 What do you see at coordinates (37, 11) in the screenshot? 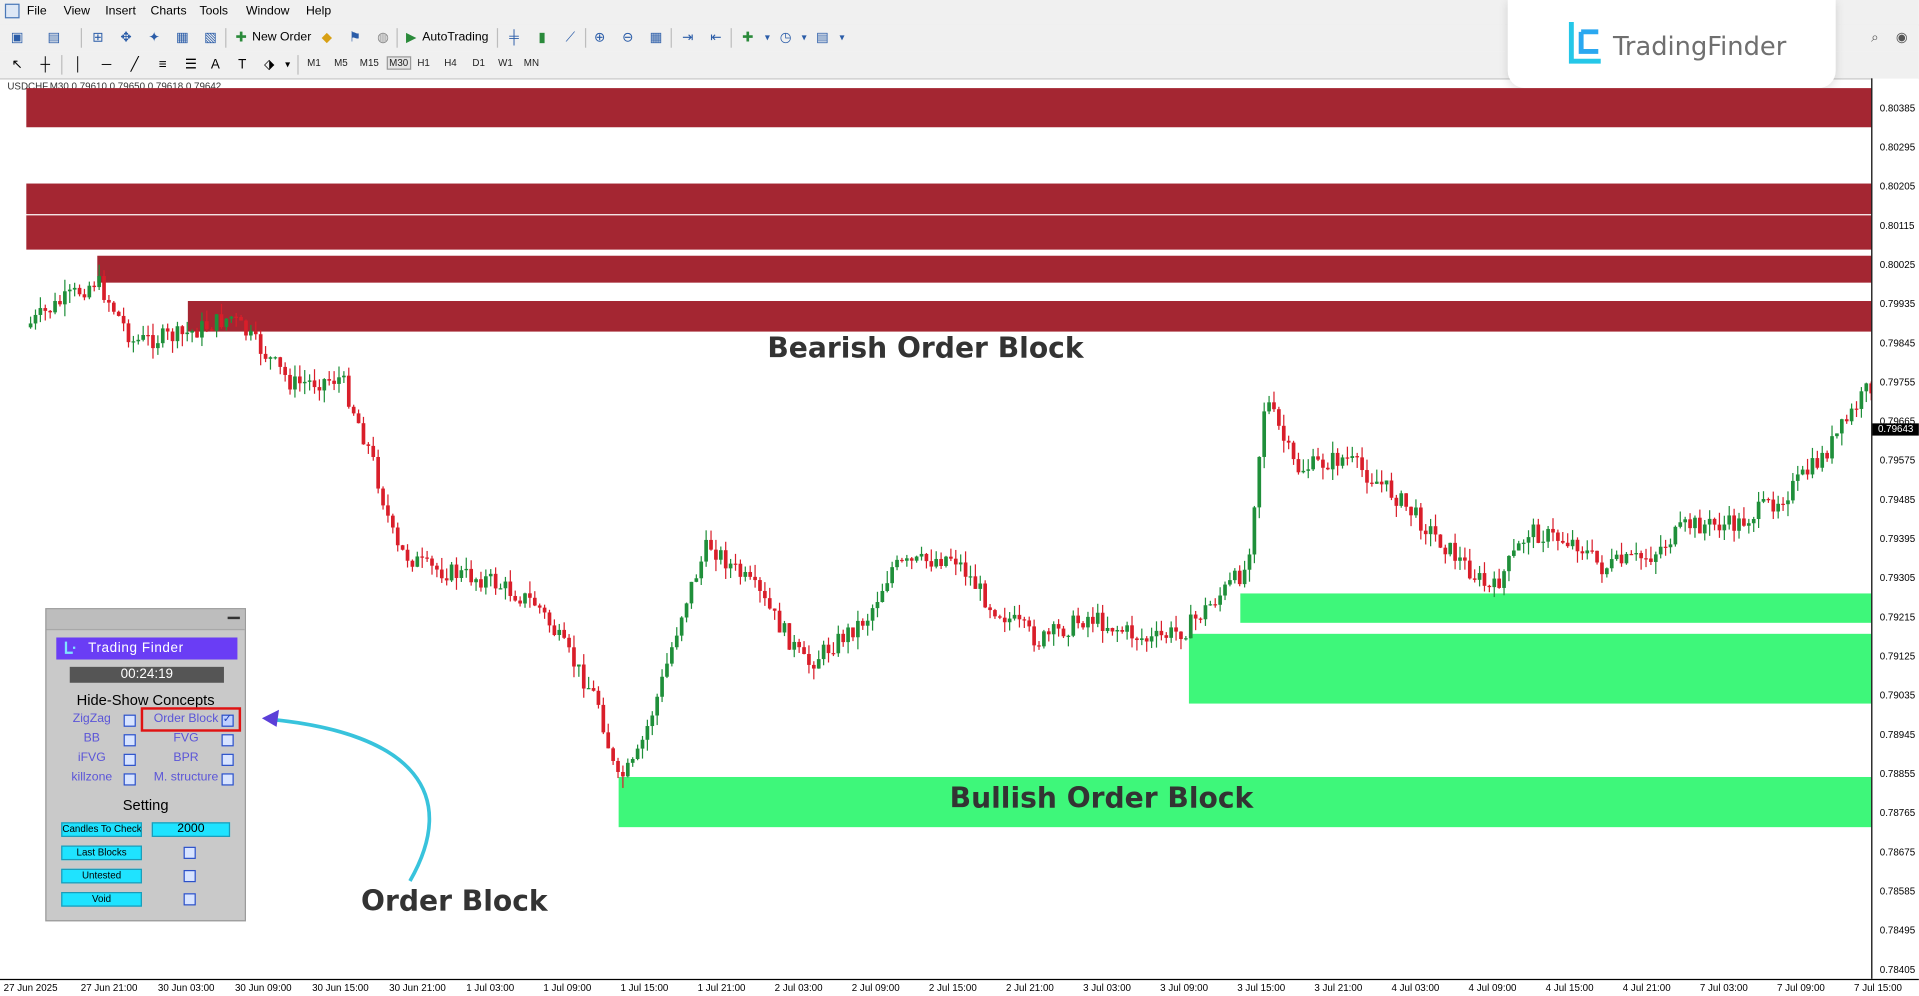
I see `menu-file: File` at bounding box center [37, 11].